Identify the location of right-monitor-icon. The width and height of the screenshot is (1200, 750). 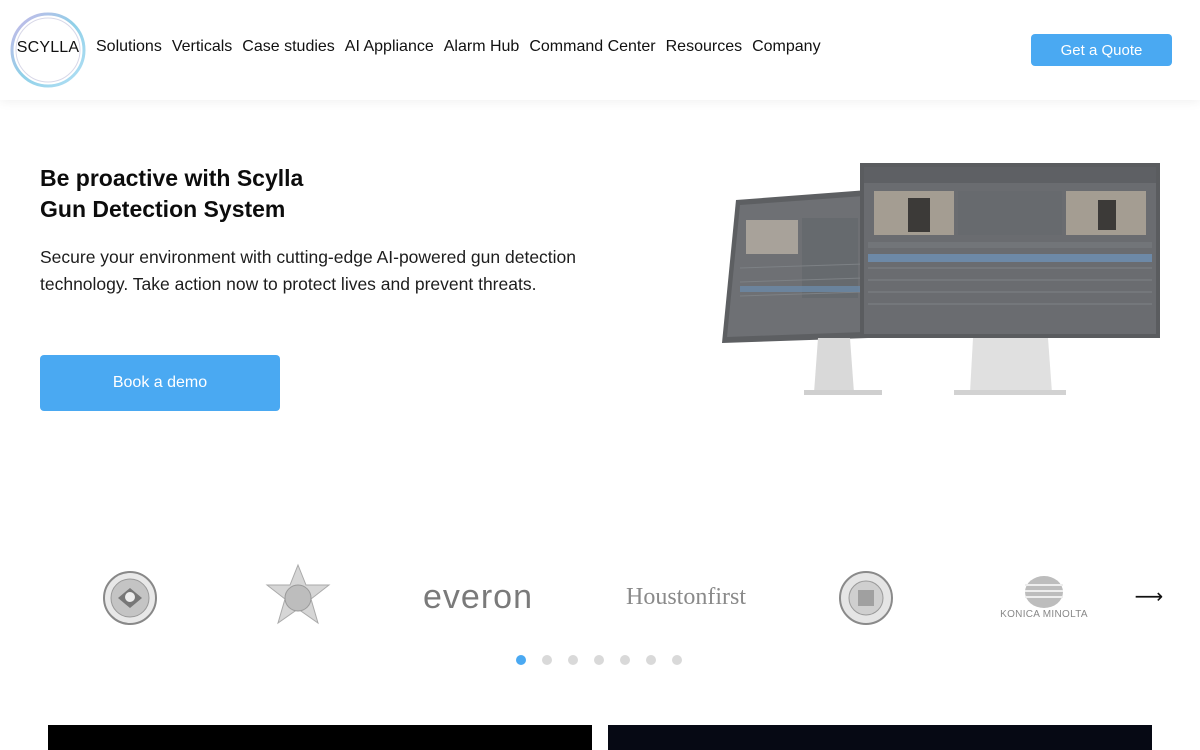
(1010, 279).